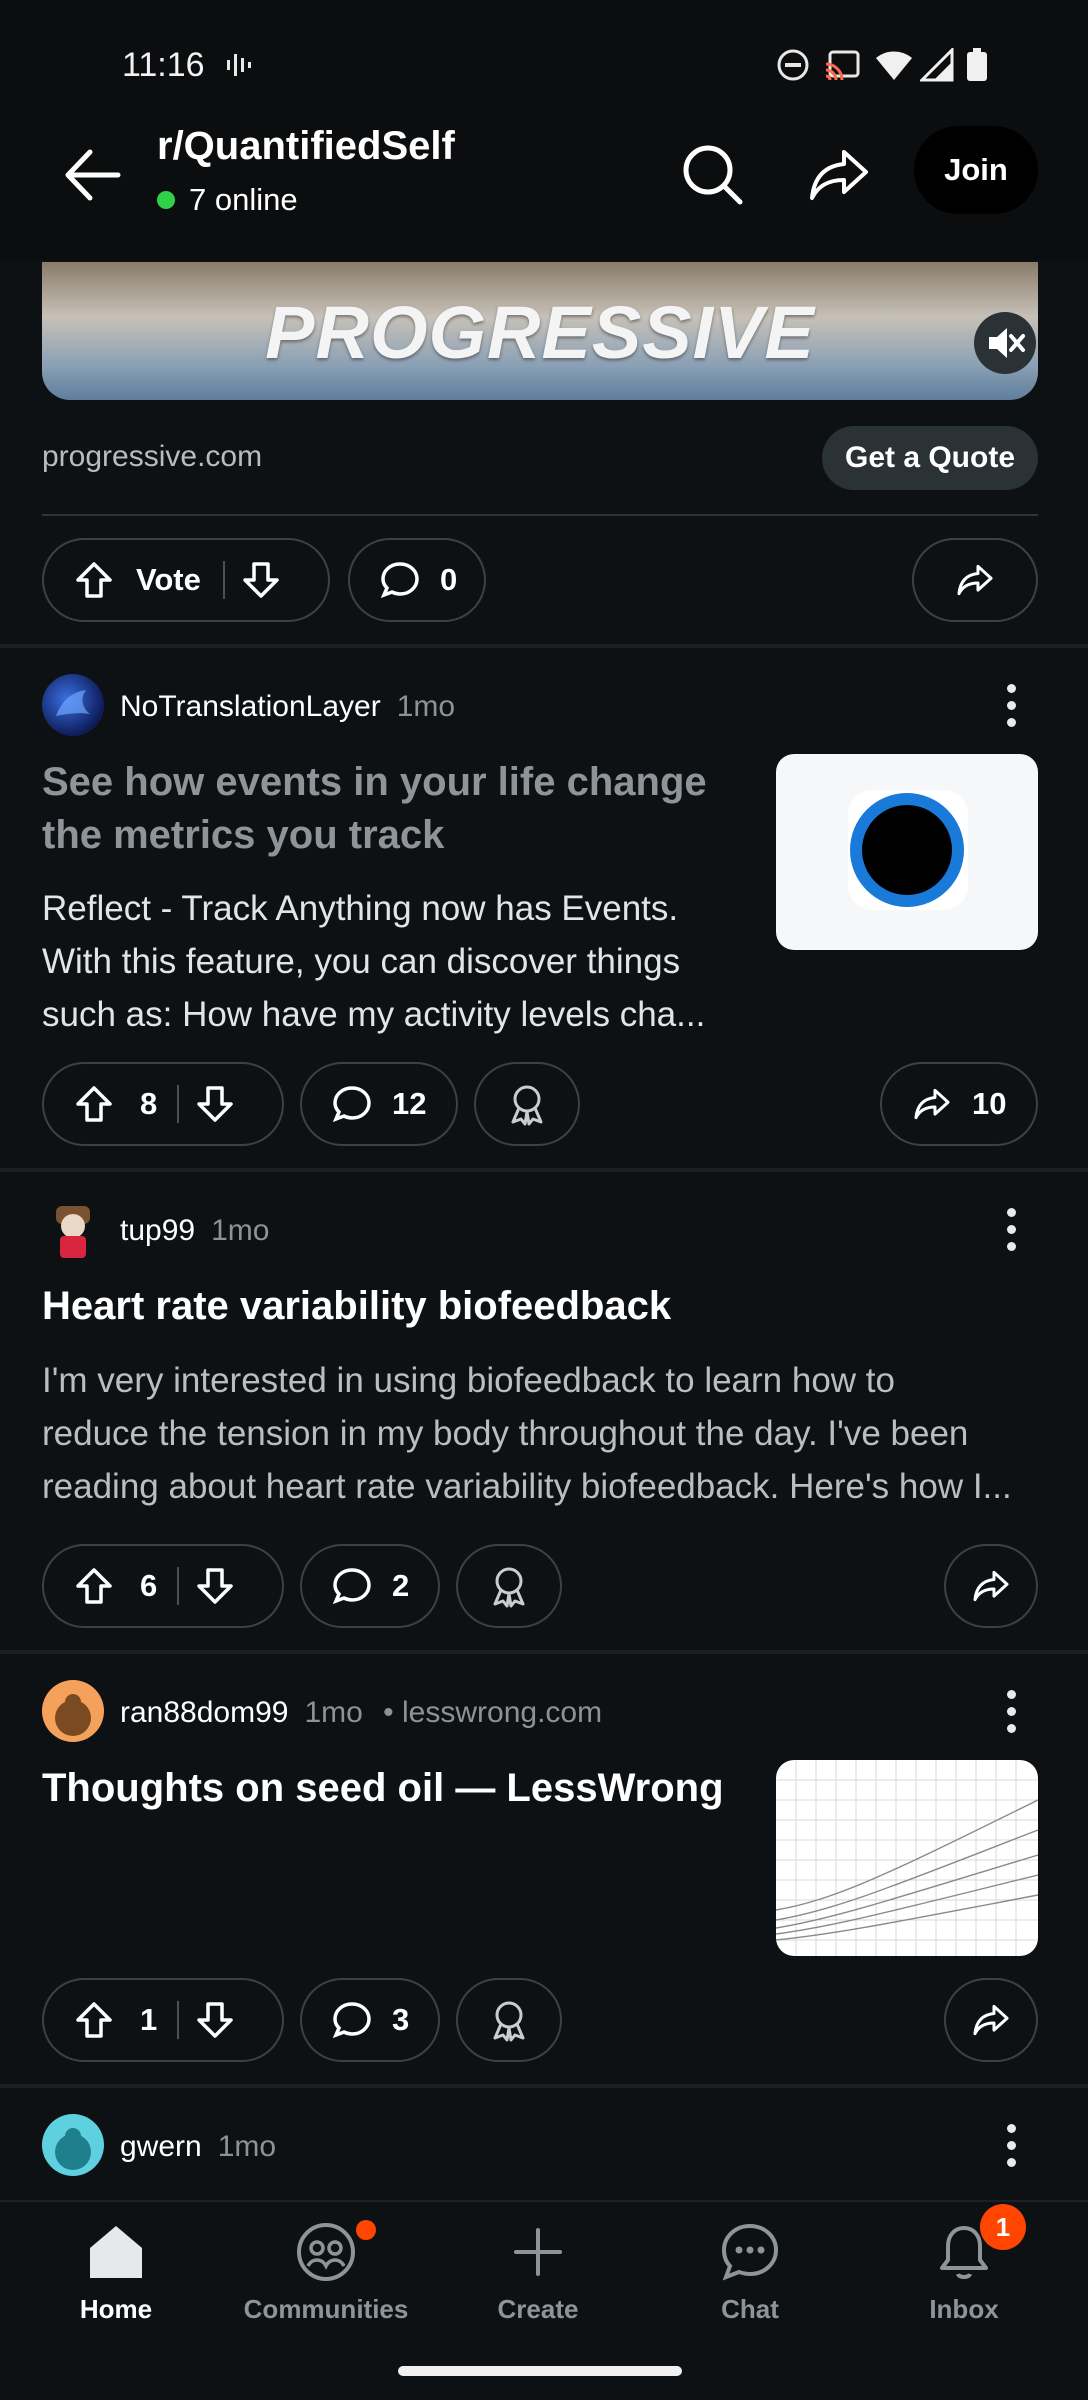 Image resolution: width=1088 pixels, height=2400 pixels. What do you see at coordinates (157, 1230) in the screenshot?
I see `post-author: tup99` at bounding box center [157, 1230].